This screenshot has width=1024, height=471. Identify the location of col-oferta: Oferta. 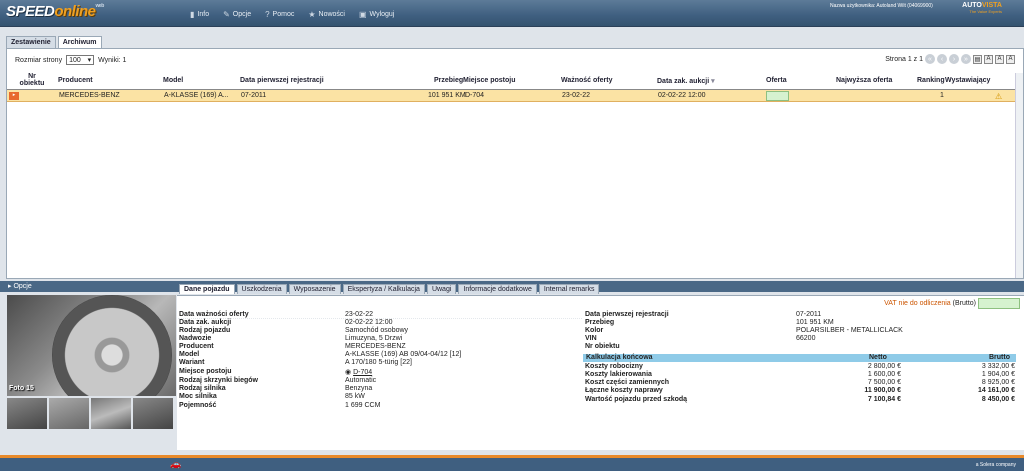
(776, 80).